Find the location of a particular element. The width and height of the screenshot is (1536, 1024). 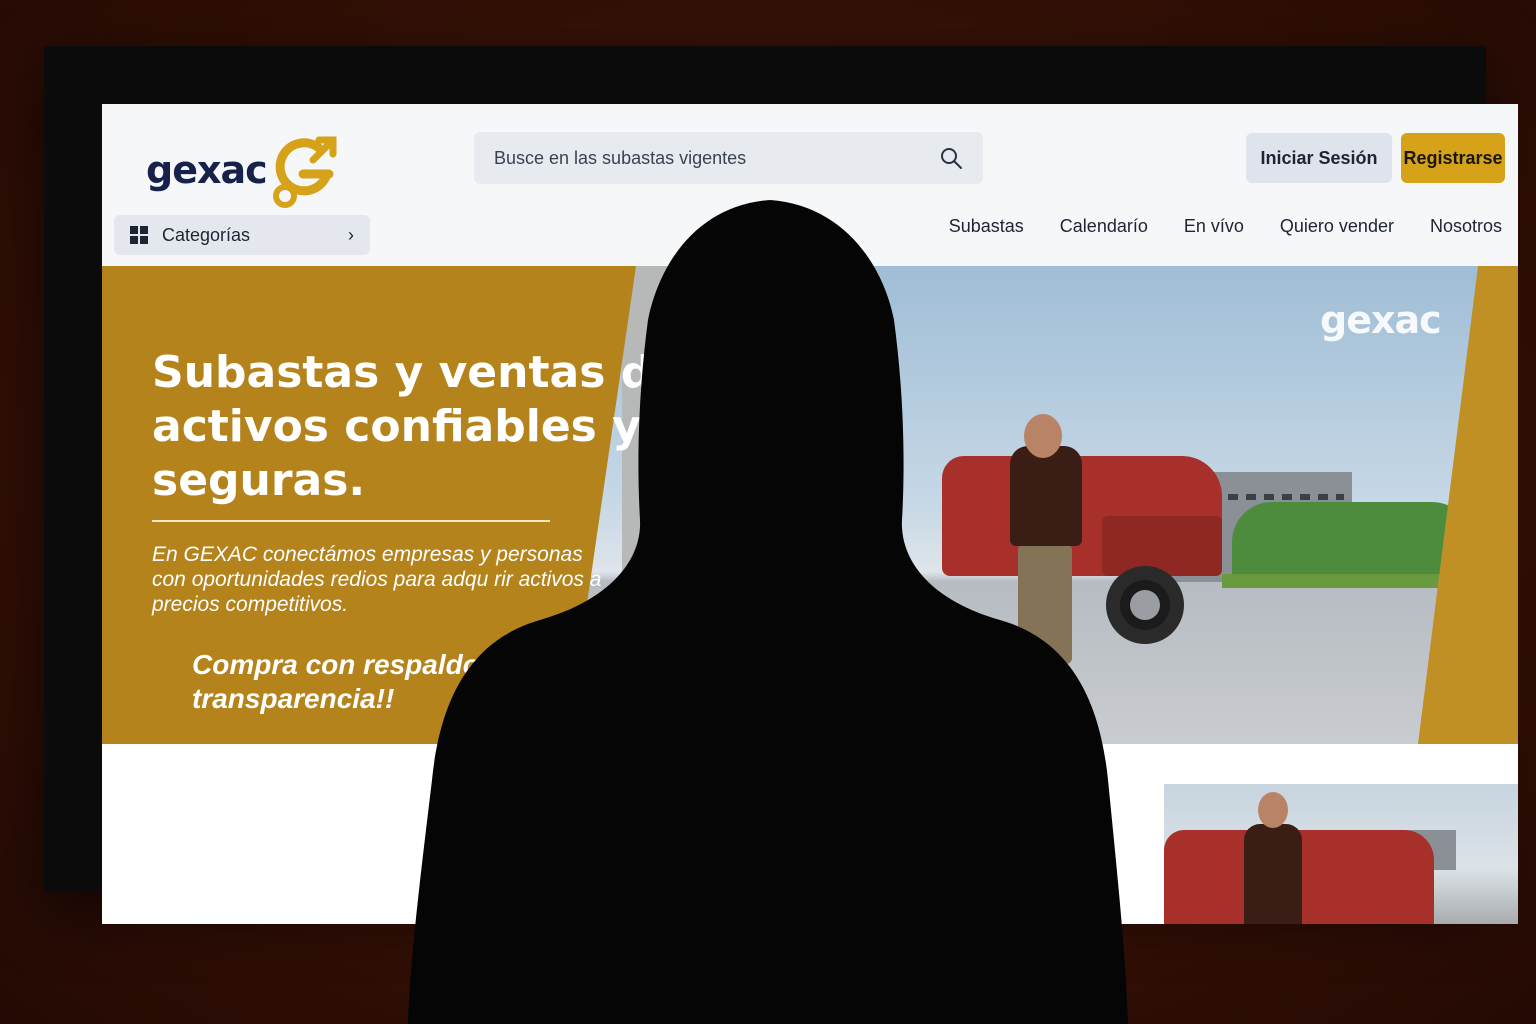

hero-house-window is located at coordinates (702, 313).